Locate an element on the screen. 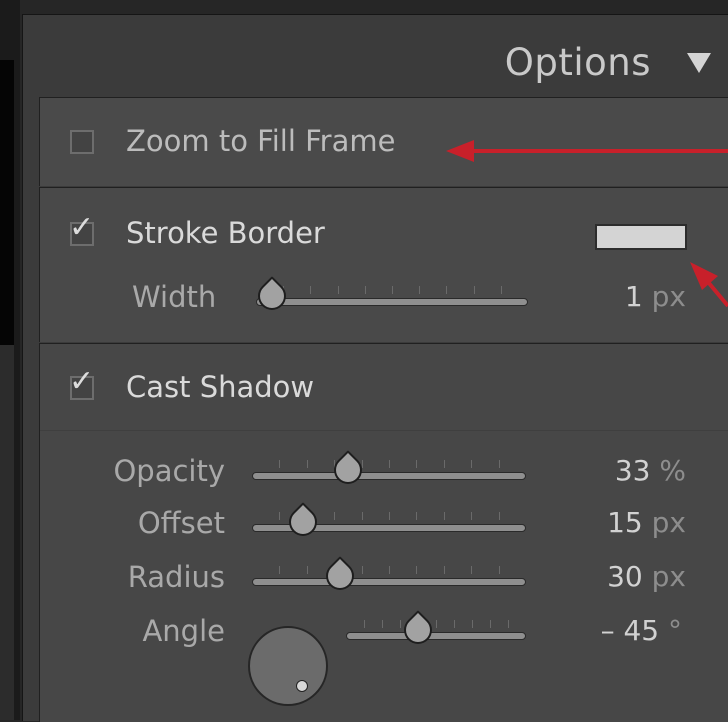 This screenshot has width=728, height=722. annotation-arrows is located at coordinates (587, 224).